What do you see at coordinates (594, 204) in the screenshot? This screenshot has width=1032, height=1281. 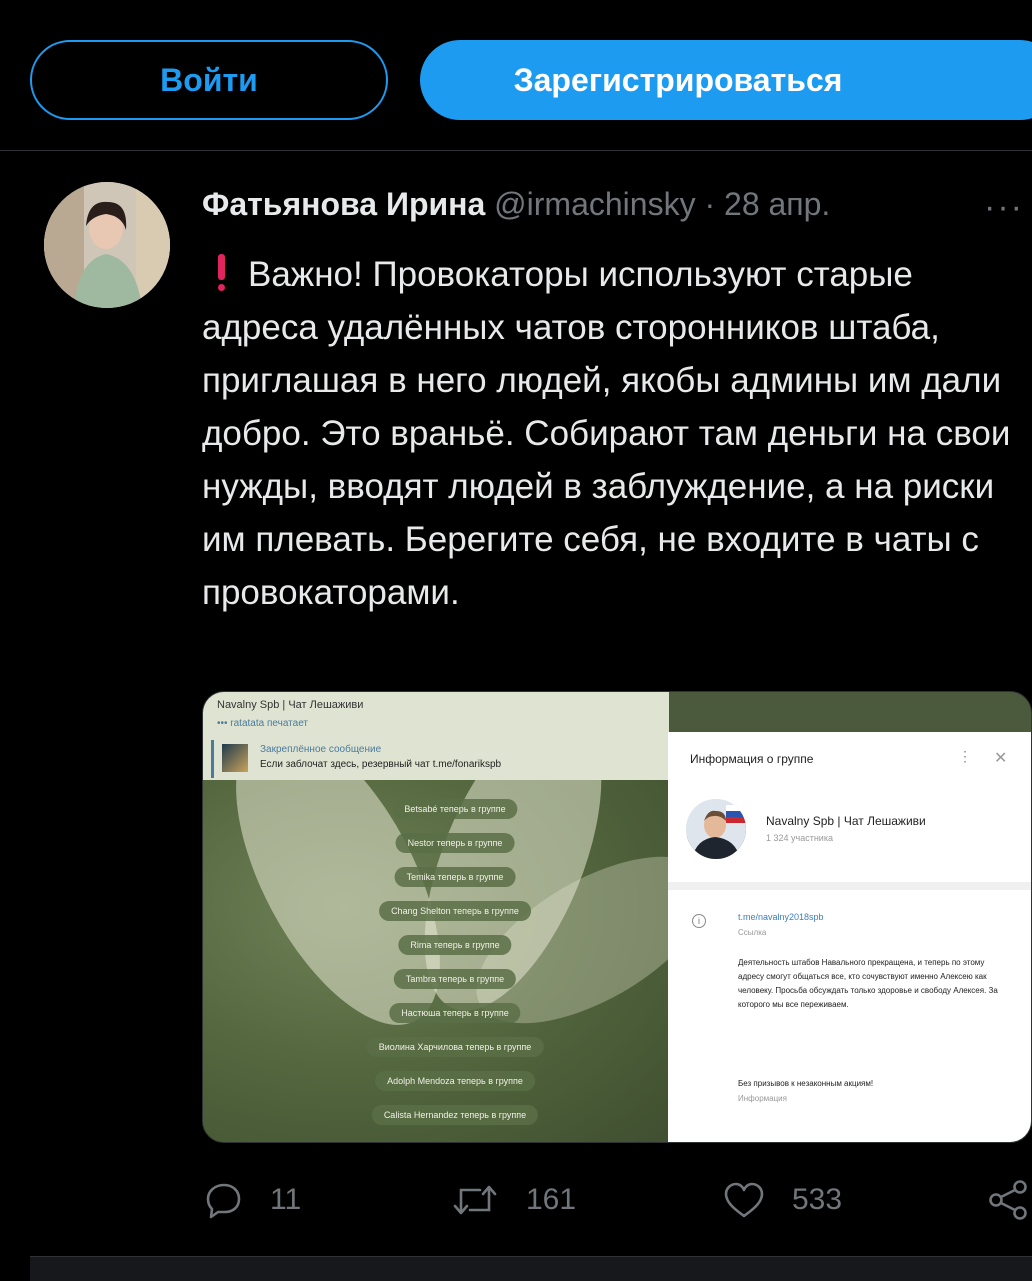 I see `author-handle: @irmachinsky` at bounding box center [594, 204].